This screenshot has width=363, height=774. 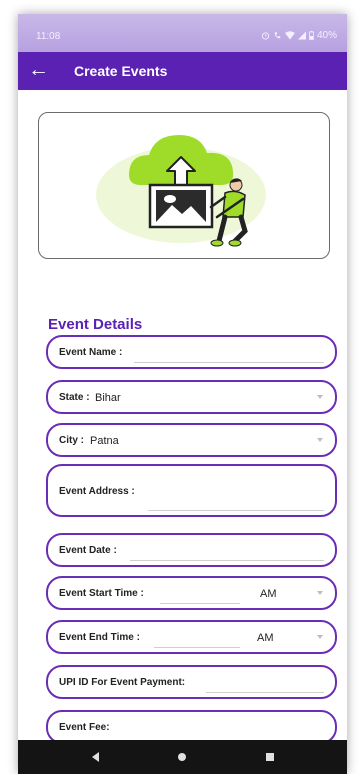 I want to click on status-icons: 40%, so click(x=299, y=35).